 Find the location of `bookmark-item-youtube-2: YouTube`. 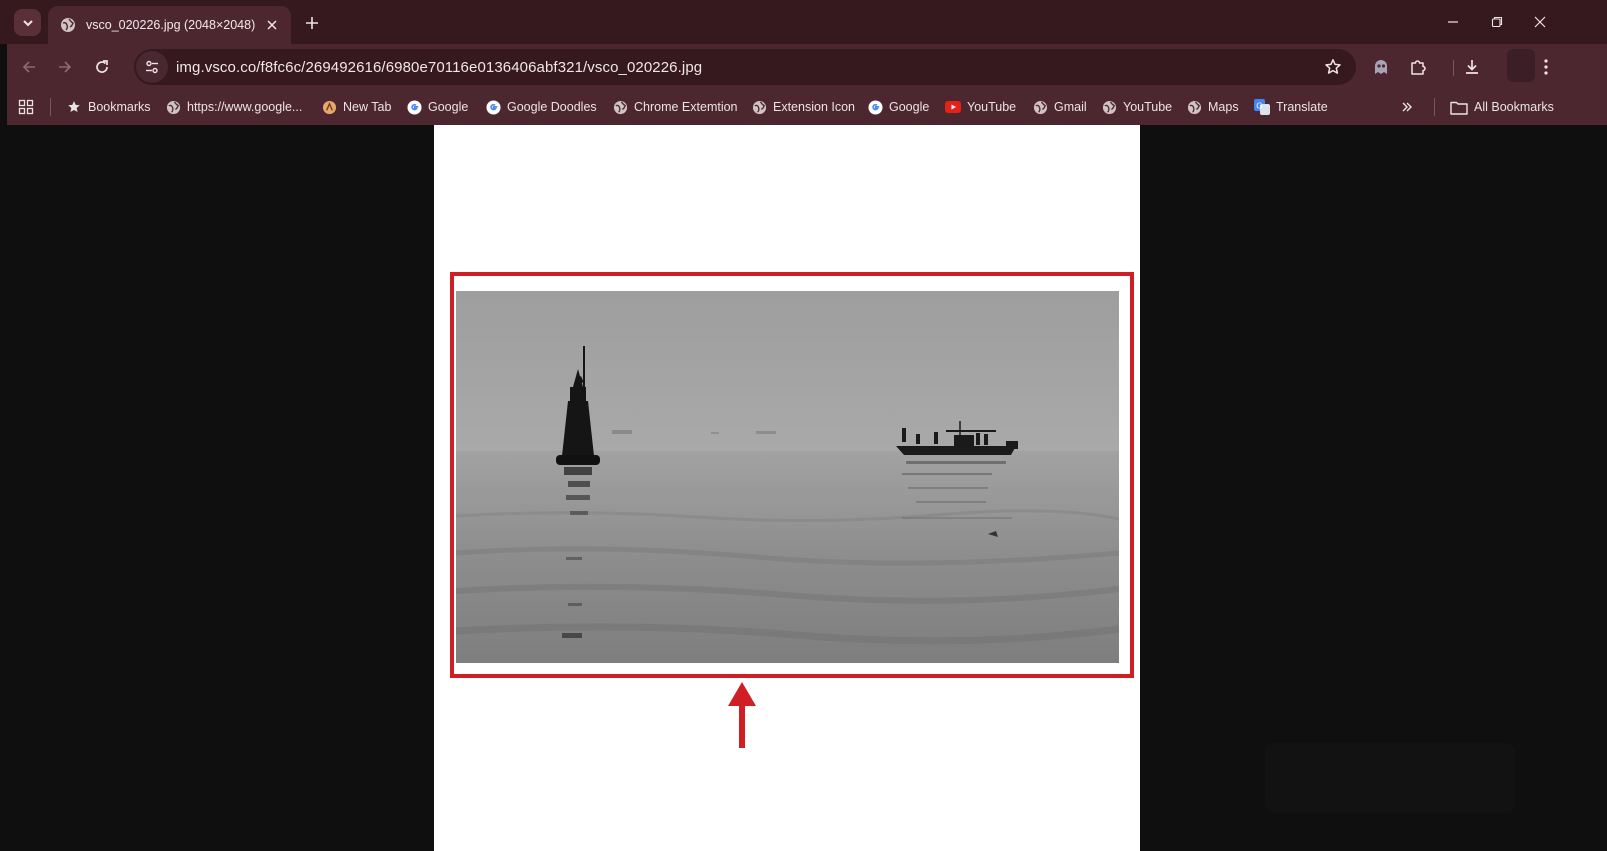

bookmark-item-youtube-2: YouTube is located at coordinates (1136, 107).